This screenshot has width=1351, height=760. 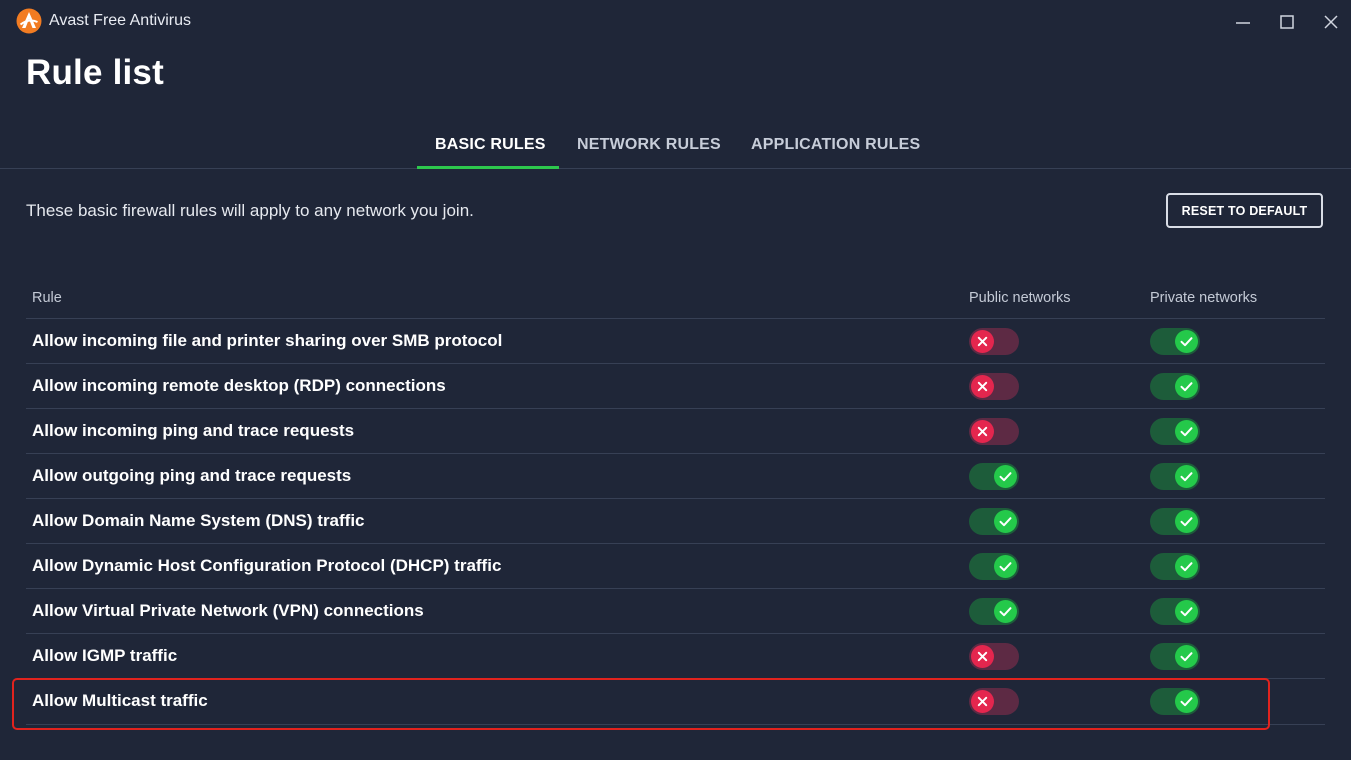 I want to click on column-header-public: Public networks, so click(x=1020, y=298).